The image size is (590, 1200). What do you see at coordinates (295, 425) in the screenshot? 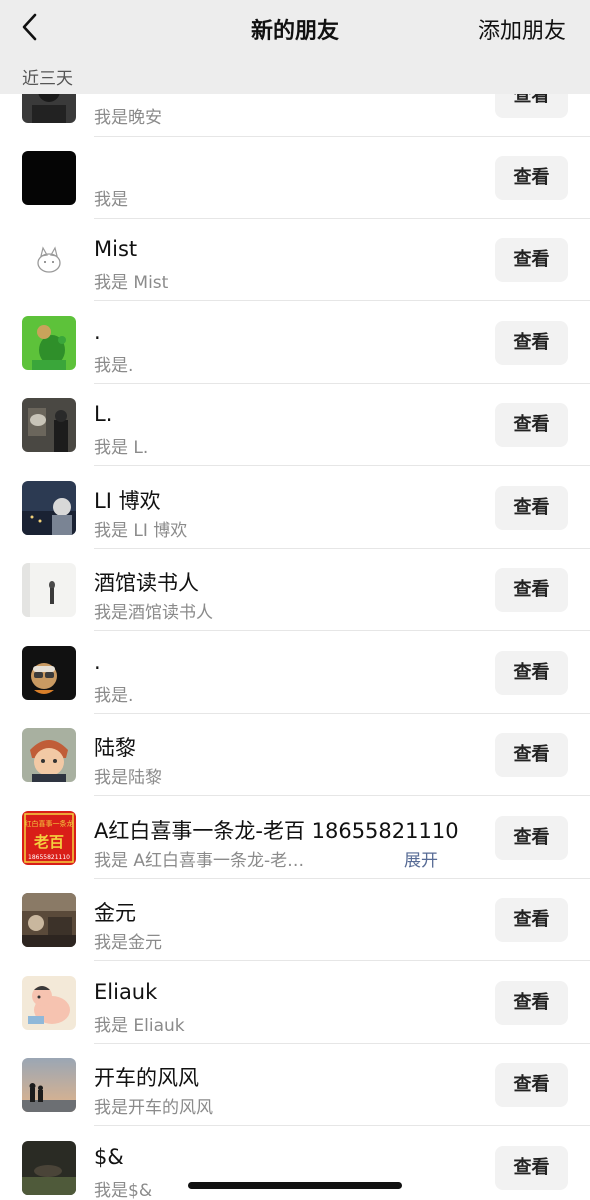
I see `list-item: L. 我是 L. 查看` at bounding box center [295, 425].